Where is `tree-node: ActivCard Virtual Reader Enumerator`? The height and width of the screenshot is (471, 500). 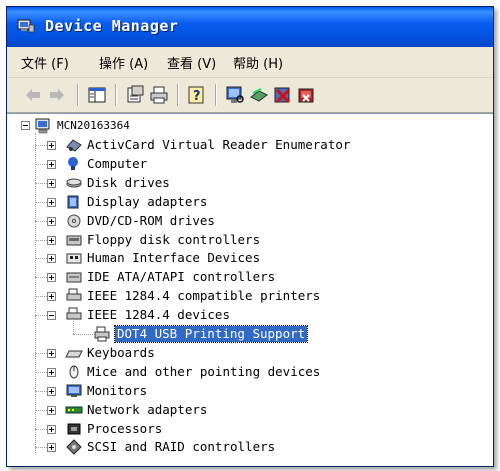 tree-node: ActivCard Virtual Reader Enumerator is located at coordinates (250, 145).